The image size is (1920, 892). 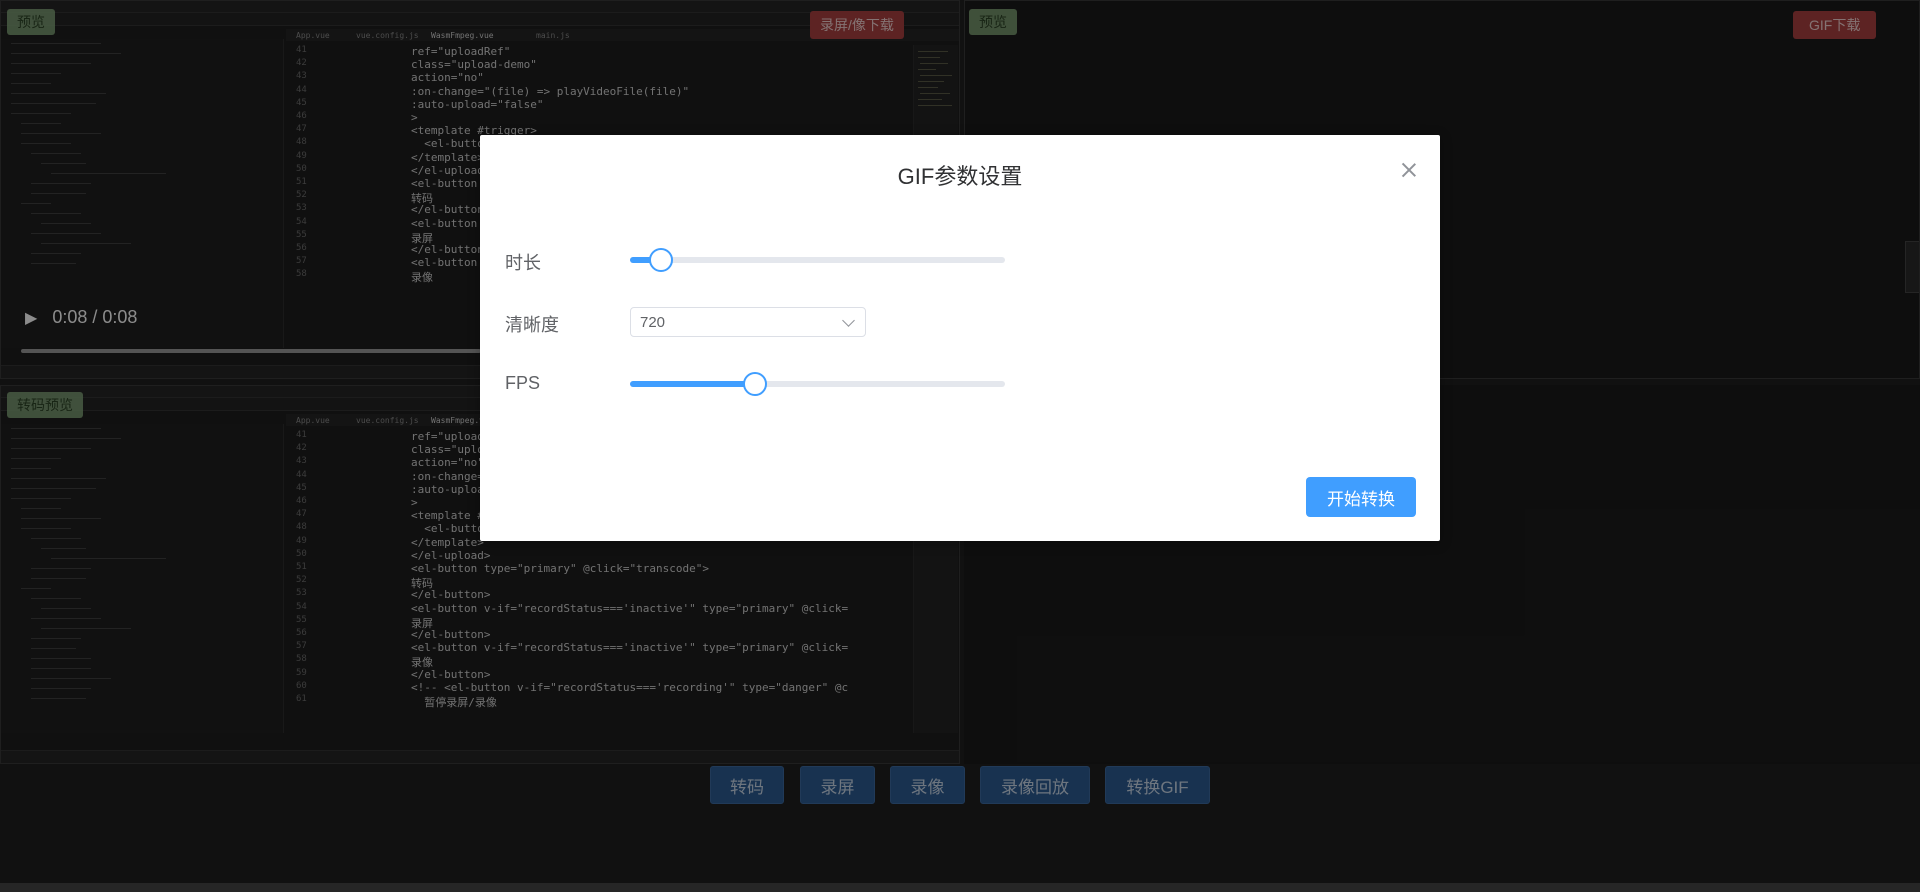 I want to click on duration-label: 时长, so click(x=523, y=263).